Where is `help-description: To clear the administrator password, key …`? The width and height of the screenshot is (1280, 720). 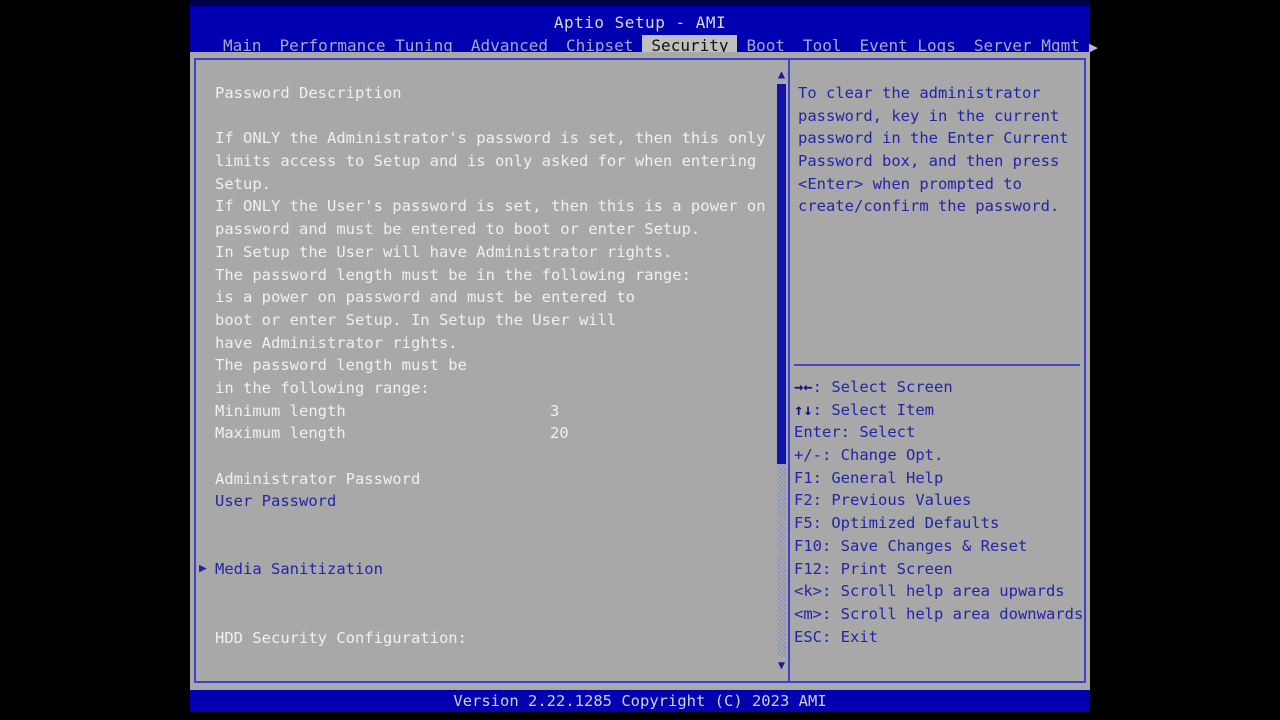 help-description: To clear the administrator password, key … is located at coordinates (939, 150).